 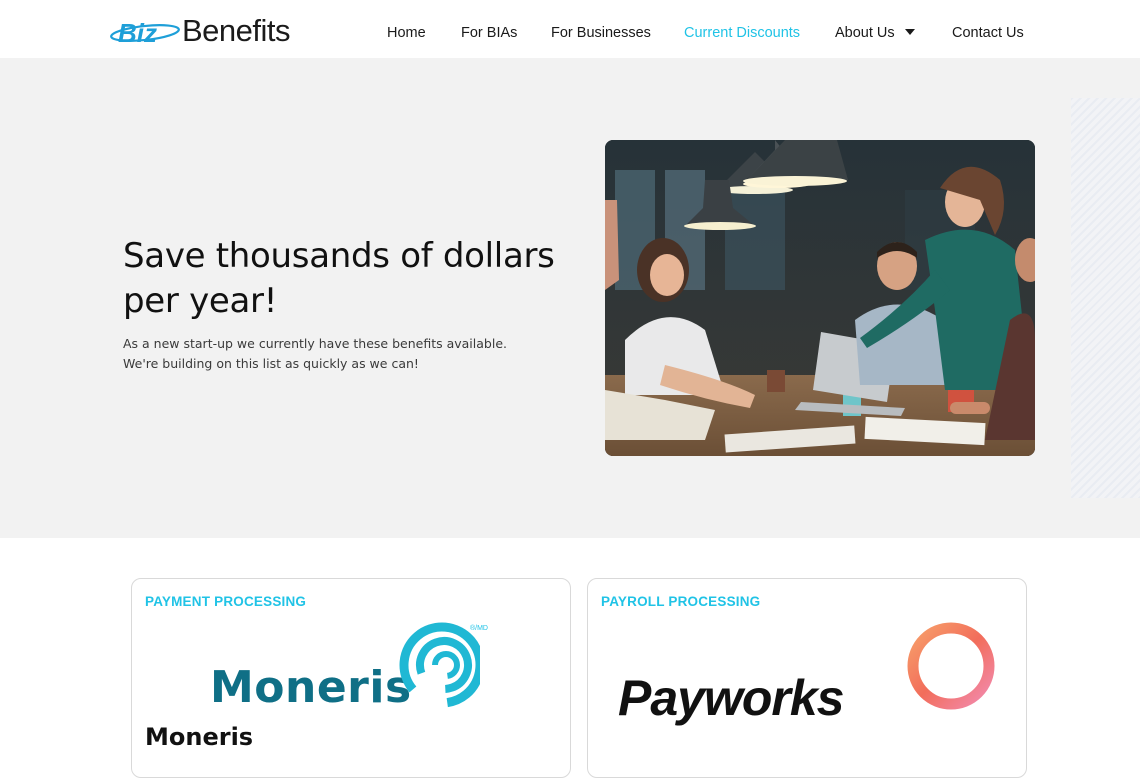 What do you see at coordinates (406, 33) in the screenshot?
I see `nav-home: Home` at bounding box center [406, 33].